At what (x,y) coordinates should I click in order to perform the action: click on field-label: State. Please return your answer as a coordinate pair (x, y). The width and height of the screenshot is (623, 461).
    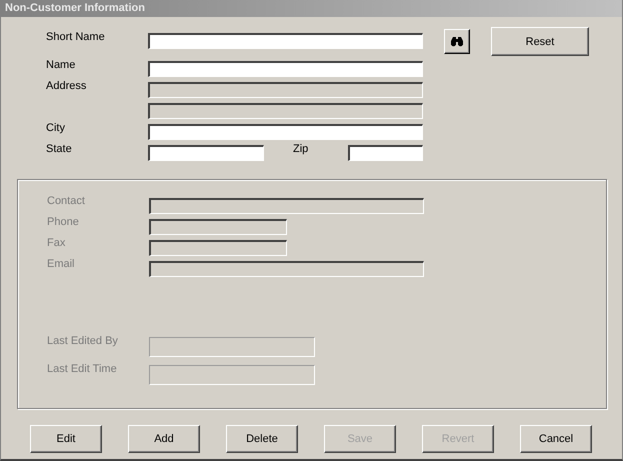
    Looking at the image, I should click on (59, 149).